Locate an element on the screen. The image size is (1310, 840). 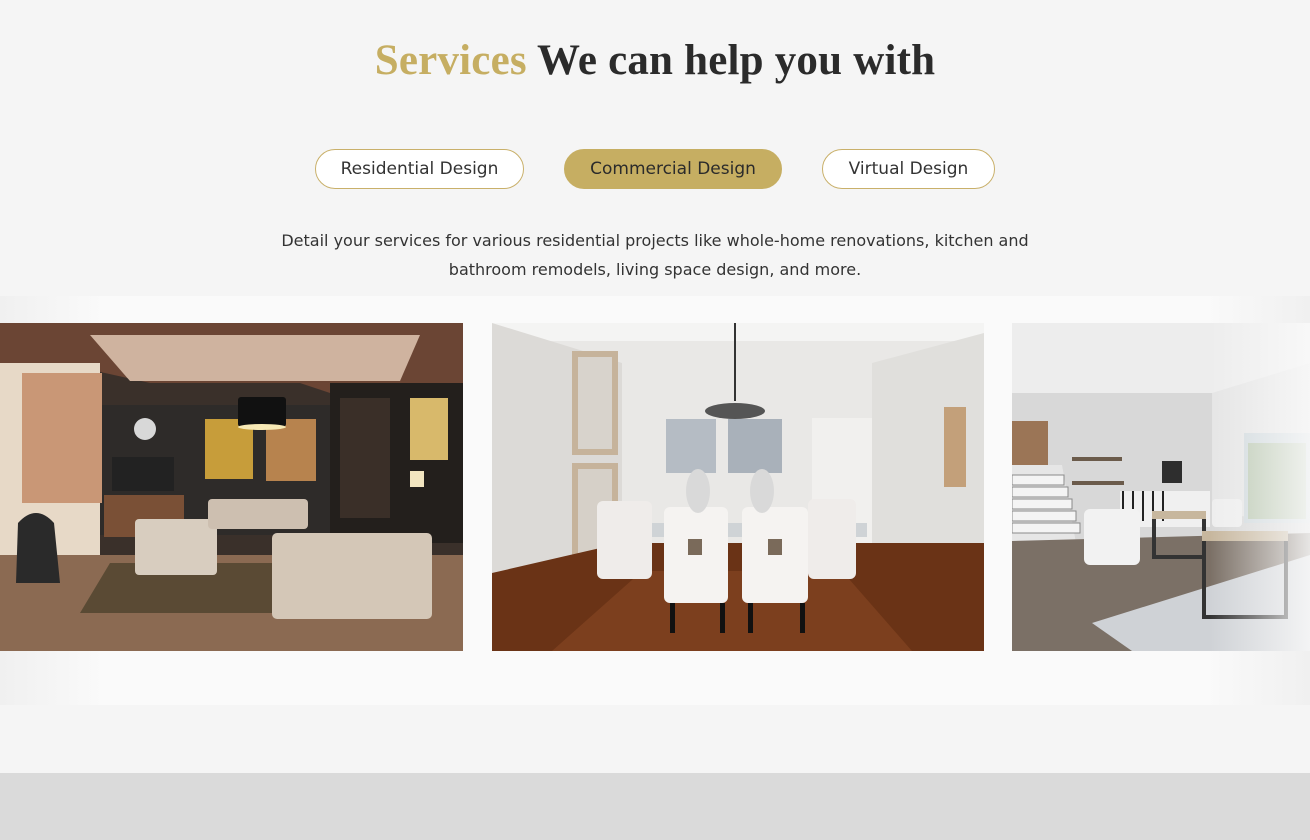
living-room-illustration is located at coordinates (231, 487).